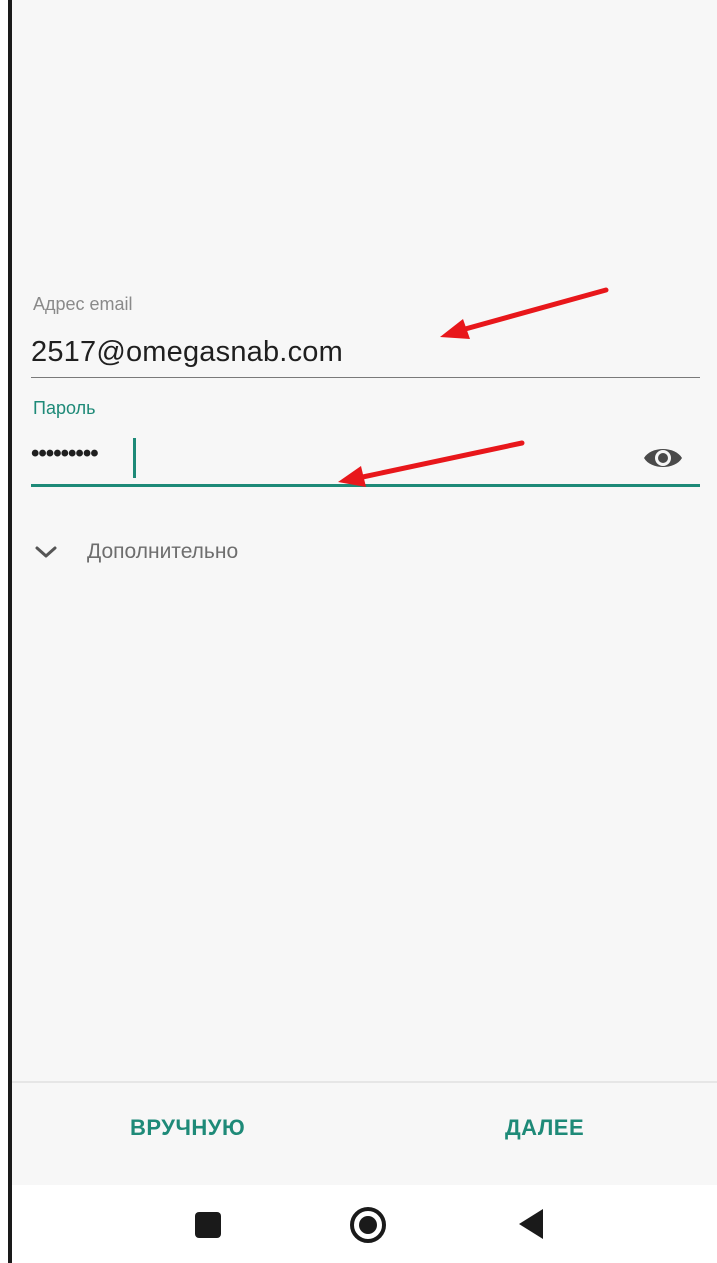 Image resolution: width=717 pixels, height=1263 pixels. Describe the element at coordinates (65, 454) in the screenshot. I see `password-field: •••••••••` at that location.